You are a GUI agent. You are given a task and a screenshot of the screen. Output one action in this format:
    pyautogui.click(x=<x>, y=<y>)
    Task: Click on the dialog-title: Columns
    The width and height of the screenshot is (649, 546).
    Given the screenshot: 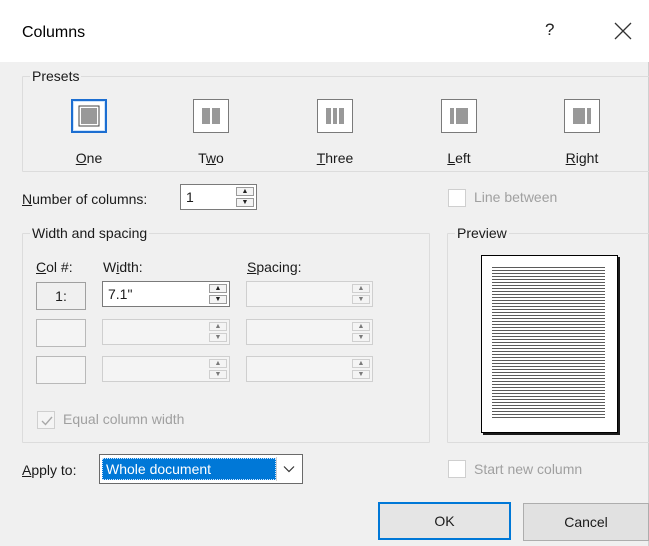 What is the action you would take?
    pyautogui.click(x=54, y=32)
    